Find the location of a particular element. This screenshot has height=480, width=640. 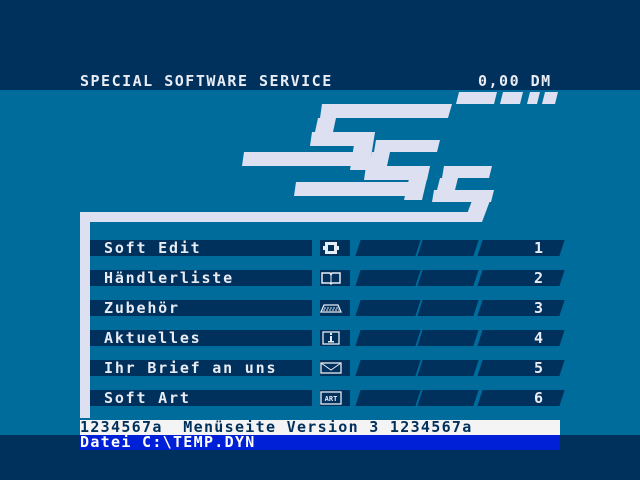

menu-item-number: 2 is located at coordinates (539, 278).